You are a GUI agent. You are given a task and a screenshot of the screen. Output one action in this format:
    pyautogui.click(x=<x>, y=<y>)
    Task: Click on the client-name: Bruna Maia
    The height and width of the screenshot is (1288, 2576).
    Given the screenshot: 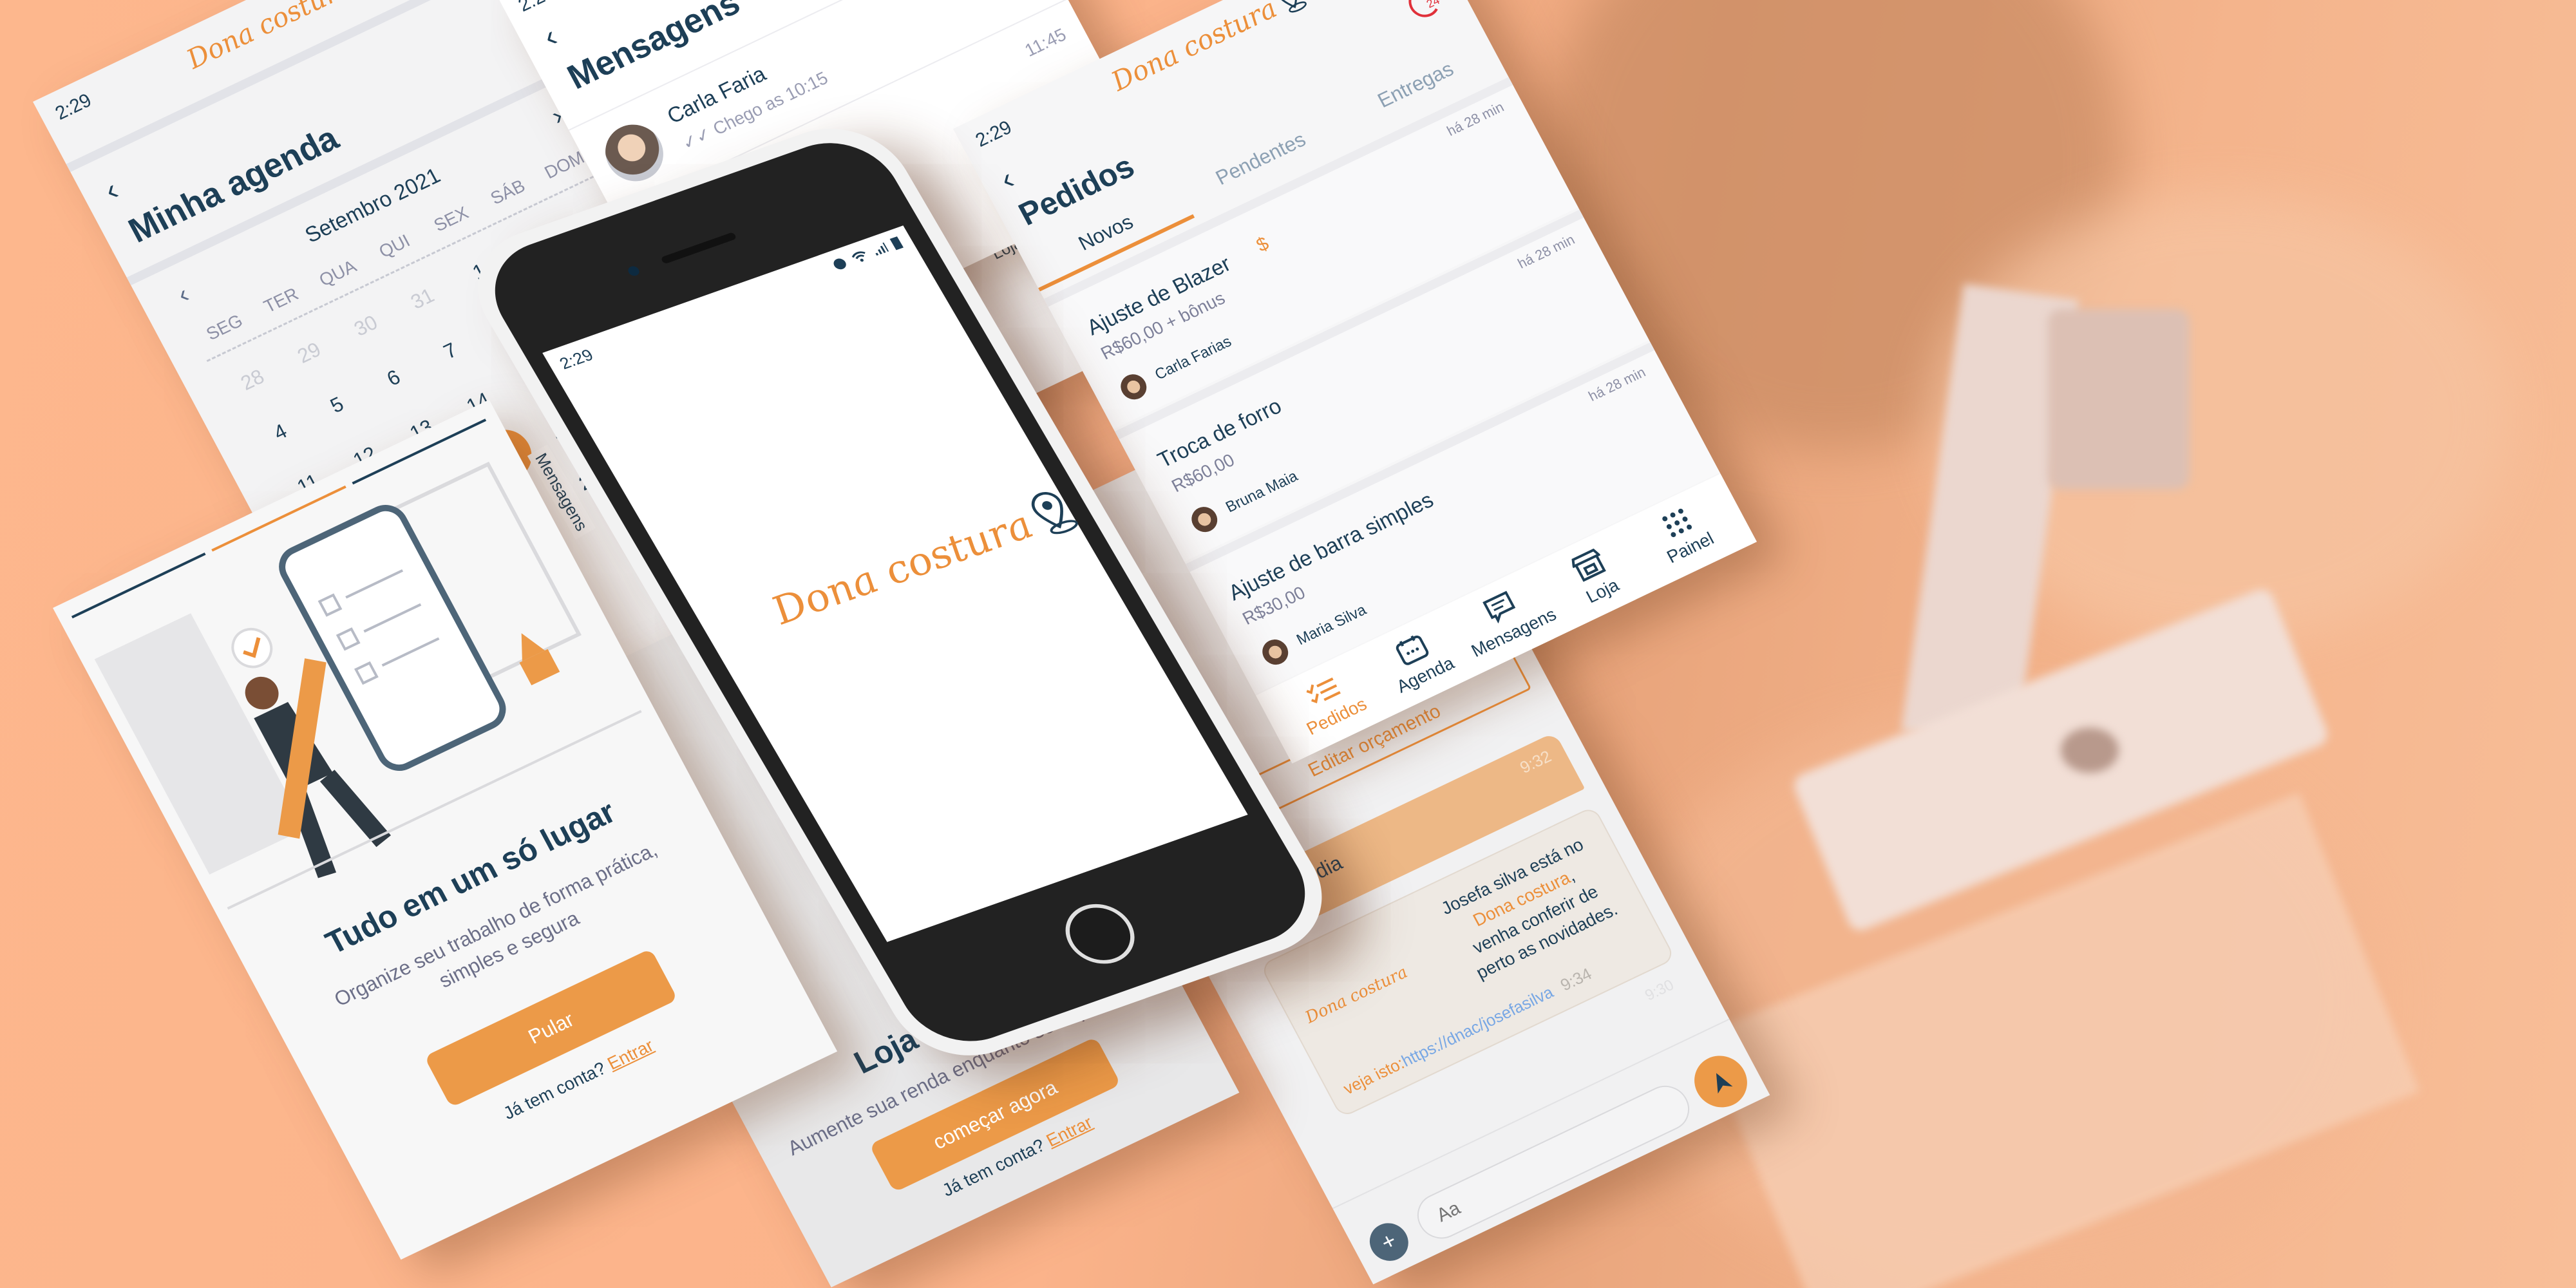 What is the action you would take?
    pyautogui.click(x=1261, y=492)
    